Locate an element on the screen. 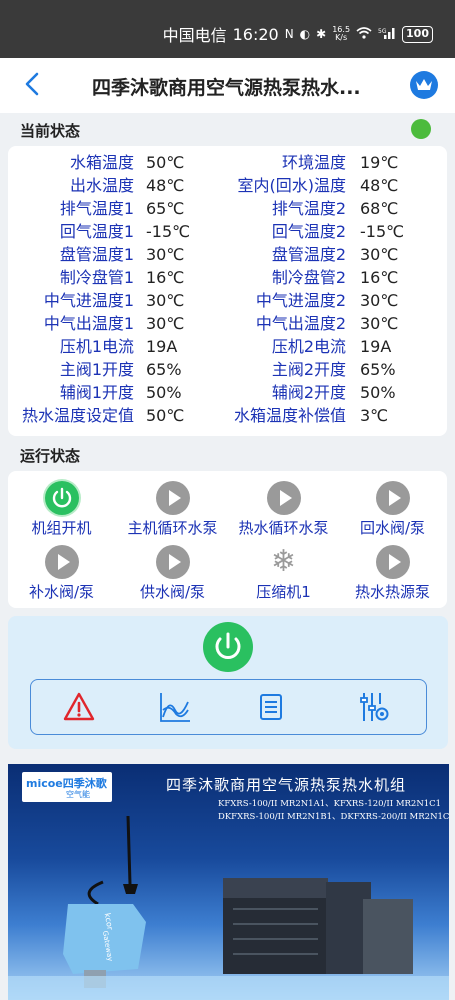 This screenshot has width=455, height=1000. svg-text: 5G is located at coordinates (382, 31).